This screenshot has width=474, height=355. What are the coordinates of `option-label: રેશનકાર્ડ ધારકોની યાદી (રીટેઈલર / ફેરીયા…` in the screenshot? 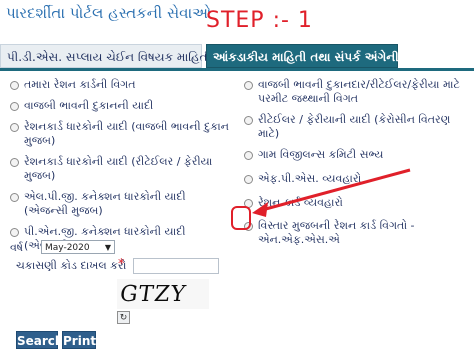 It's located at (118, 168).